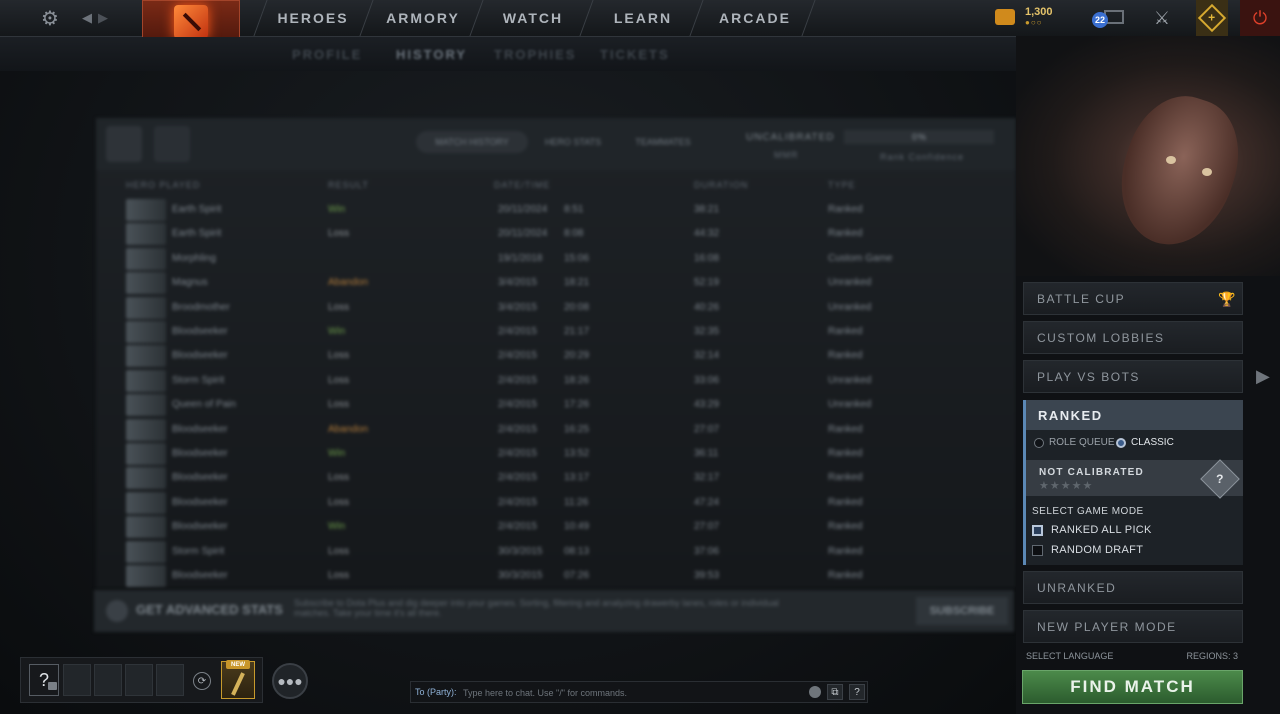 This screenshot has height=714, width=1280. I want to click on mode-random-draft: RANDOM DRAFT, so click(1087, 550).